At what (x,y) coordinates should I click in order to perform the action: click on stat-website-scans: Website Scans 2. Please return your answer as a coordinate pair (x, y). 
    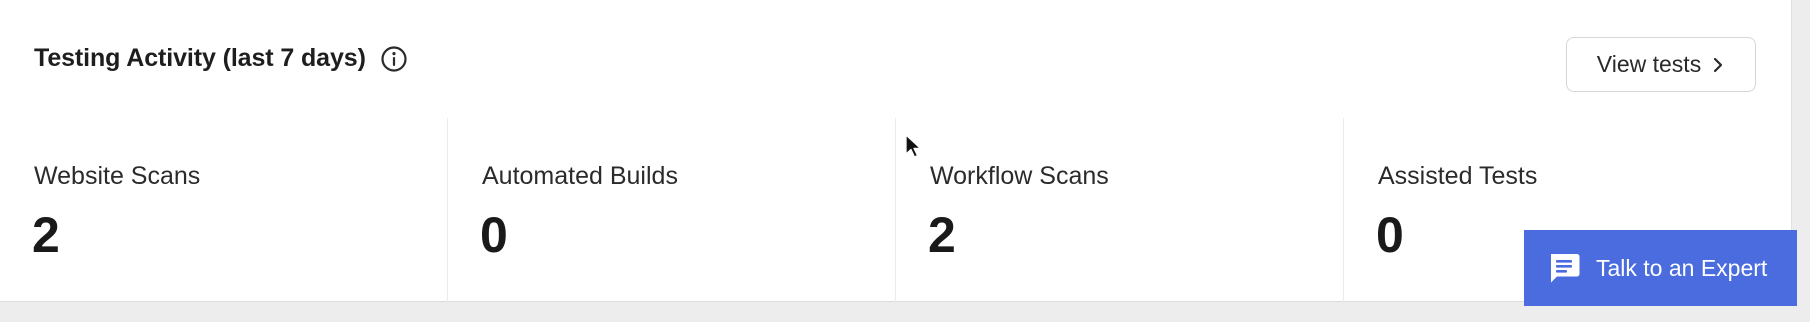
    Looking at the image, I should click on (224, 210).